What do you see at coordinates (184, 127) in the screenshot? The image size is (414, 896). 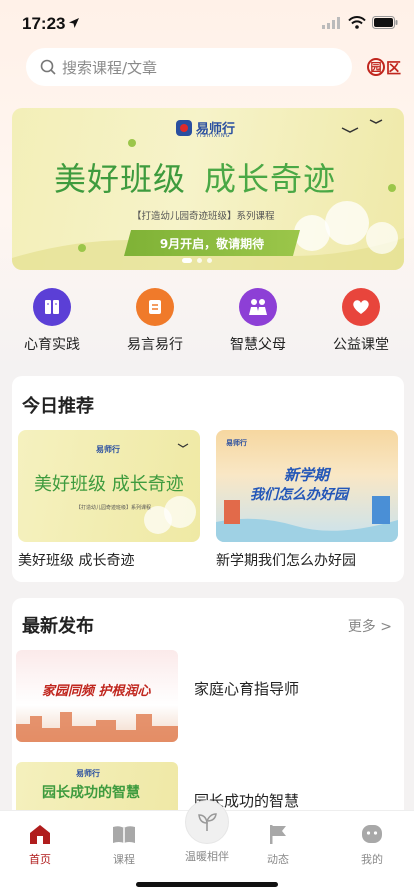 I see `brand-logo-icon` at bounding box center [184, 127].